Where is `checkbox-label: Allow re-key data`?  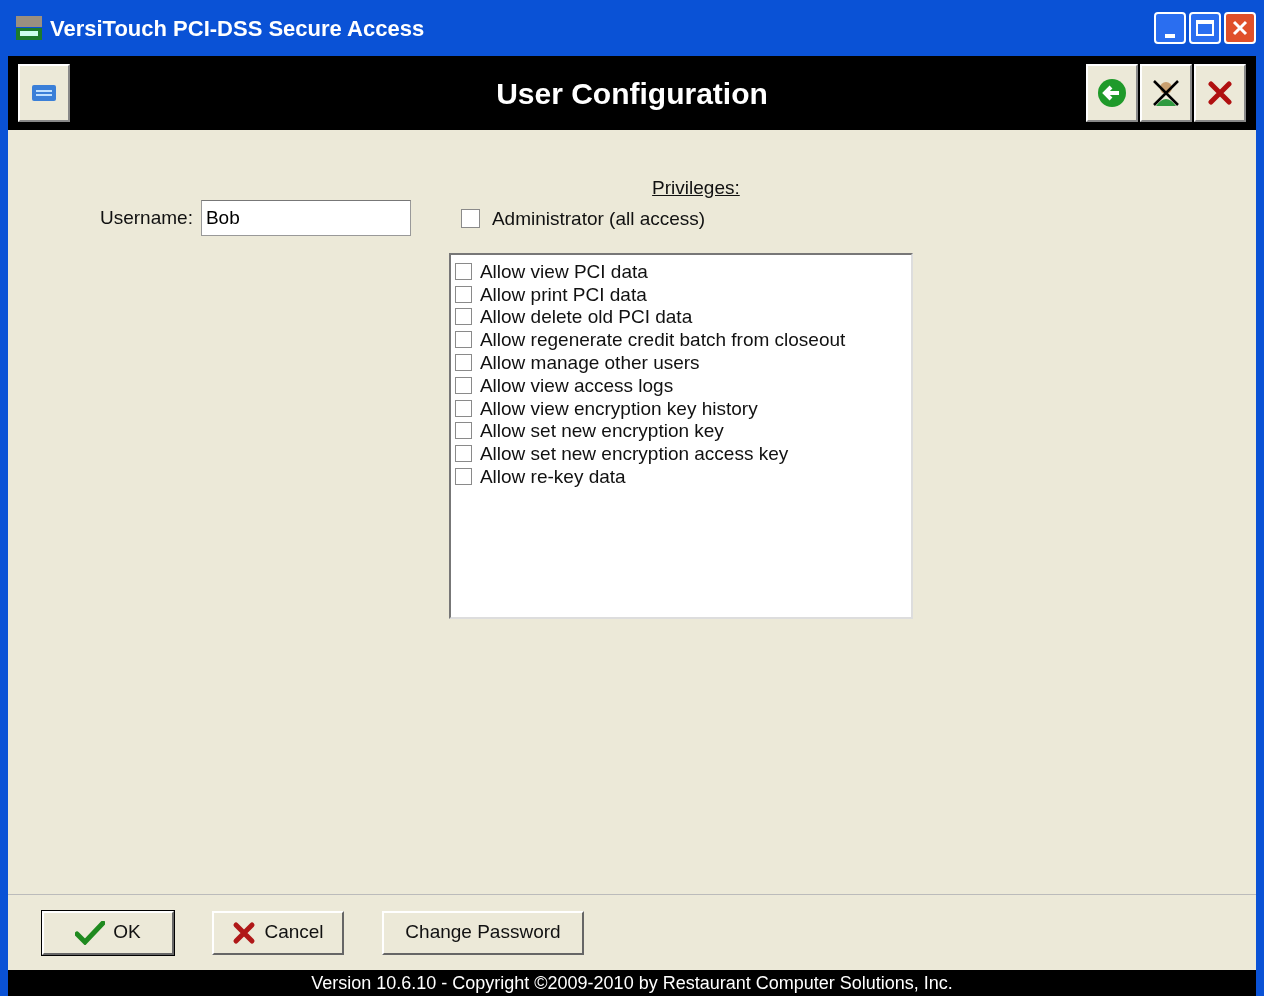 checkbox-label: Allow re-key data is located at coordinates (552, 477).